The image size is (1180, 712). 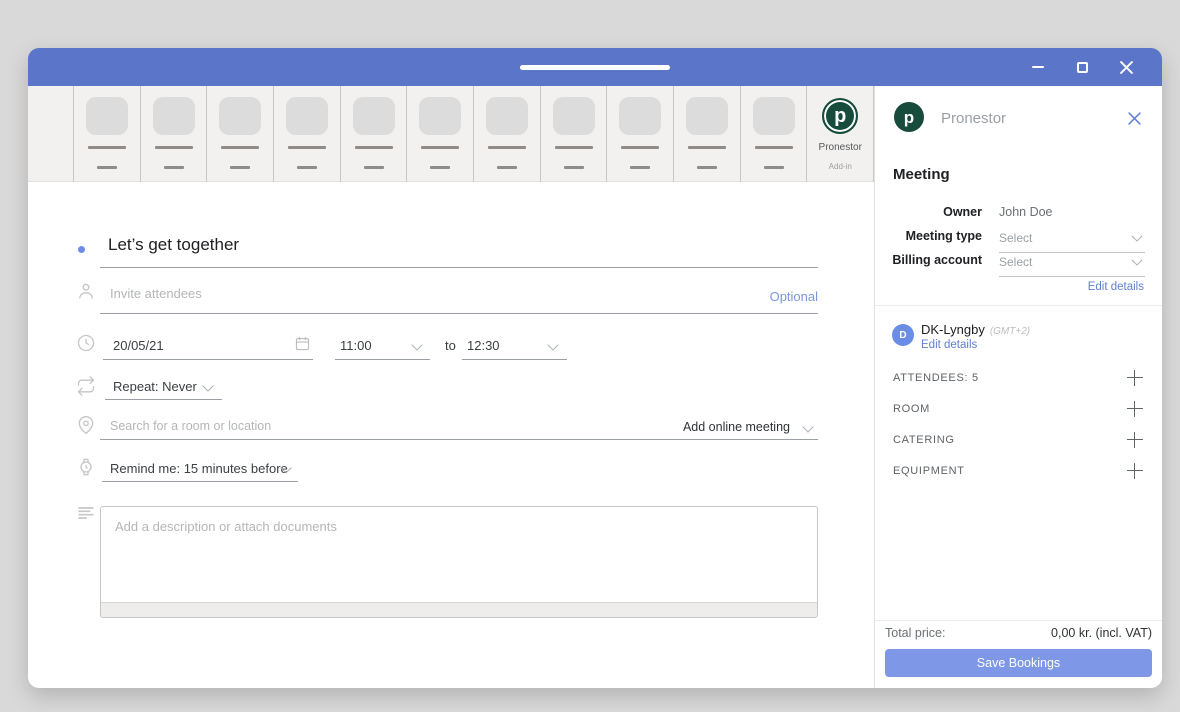 I want to click on add-online-meeting-dropdown: Add online meeting, so click(x=748, y=427).